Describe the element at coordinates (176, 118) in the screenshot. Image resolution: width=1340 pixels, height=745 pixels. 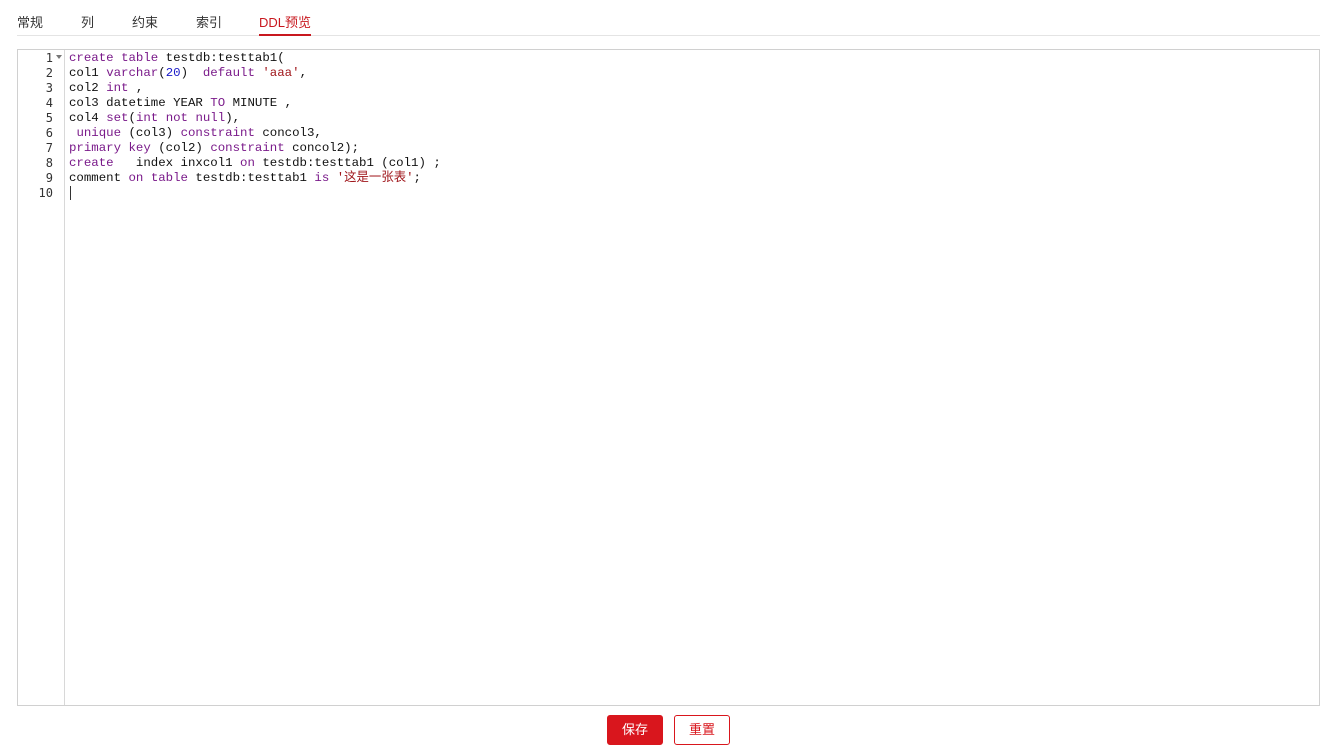
I see `code-token: not` at that location.